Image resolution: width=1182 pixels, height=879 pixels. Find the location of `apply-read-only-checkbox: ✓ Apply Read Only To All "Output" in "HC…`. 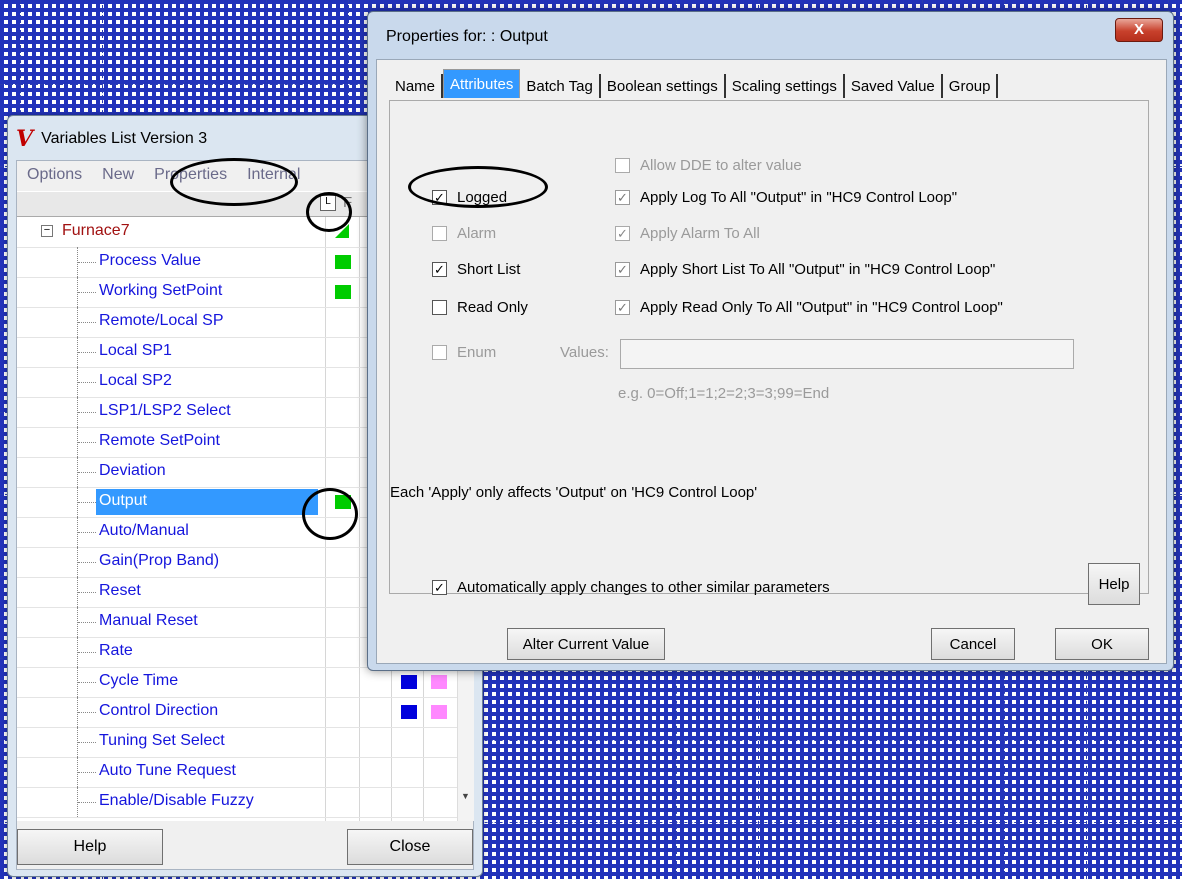

apply-read-only-checkbox: ✓ Apply Read Only To All "Output" in "HC… is located at coordinates (809, 307).